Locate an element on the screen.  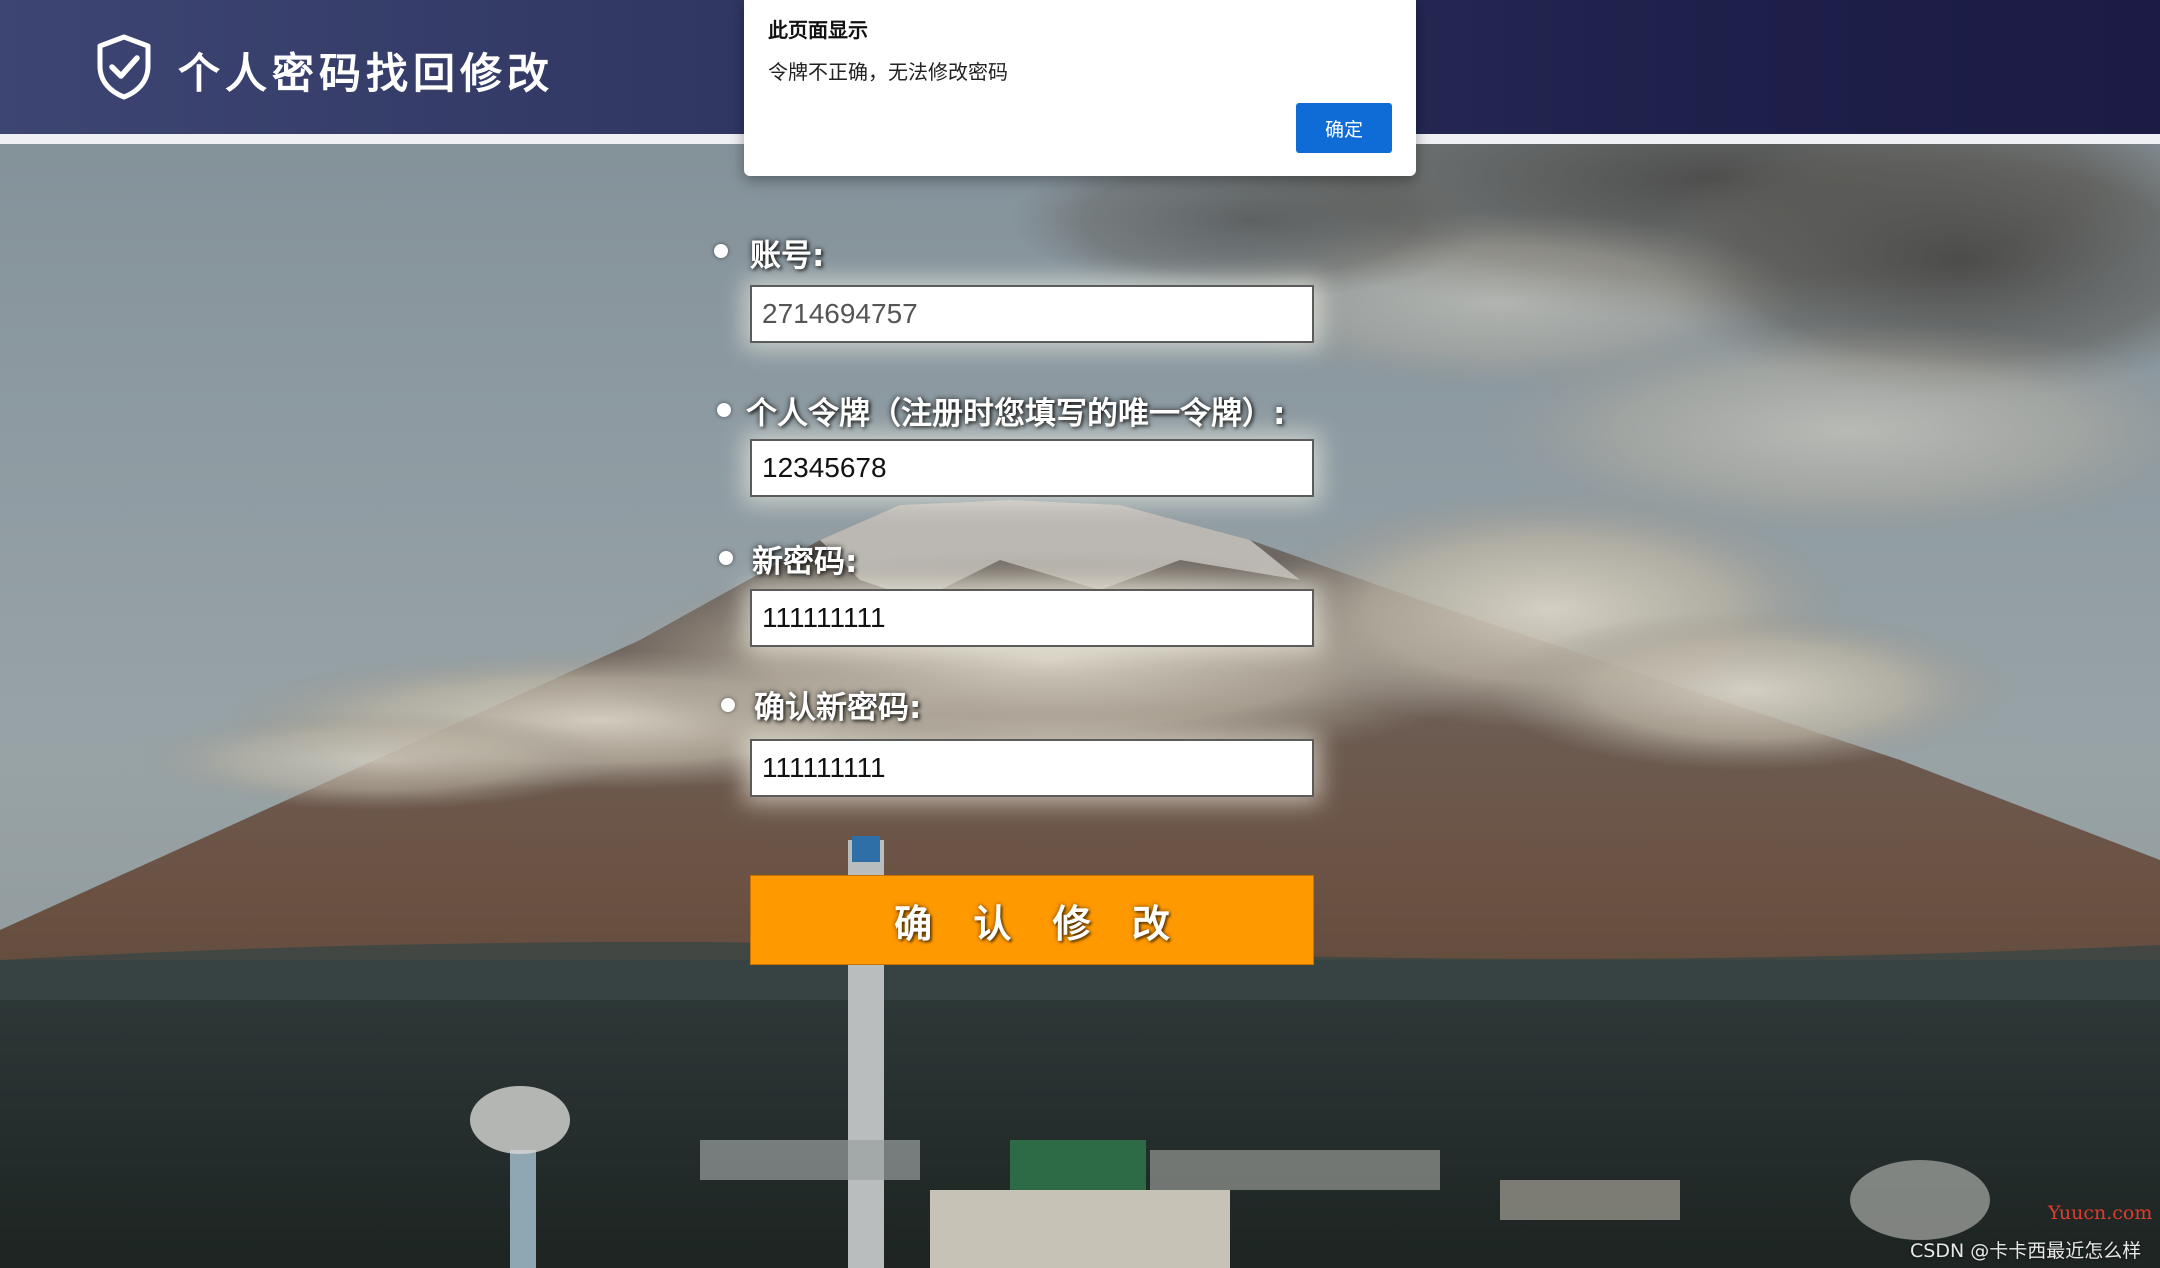
dialog-ok-button: 确定 is located at coordinates (1344, 128).